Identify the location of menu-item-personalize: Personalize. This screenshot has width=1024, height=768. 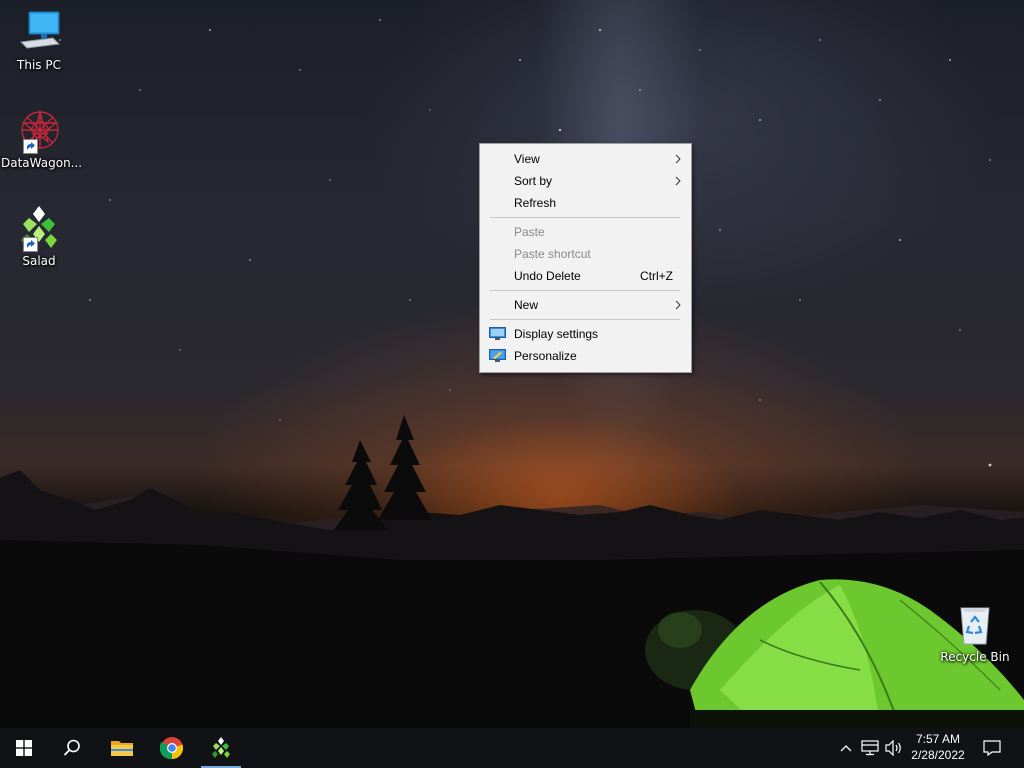
(585, 356).